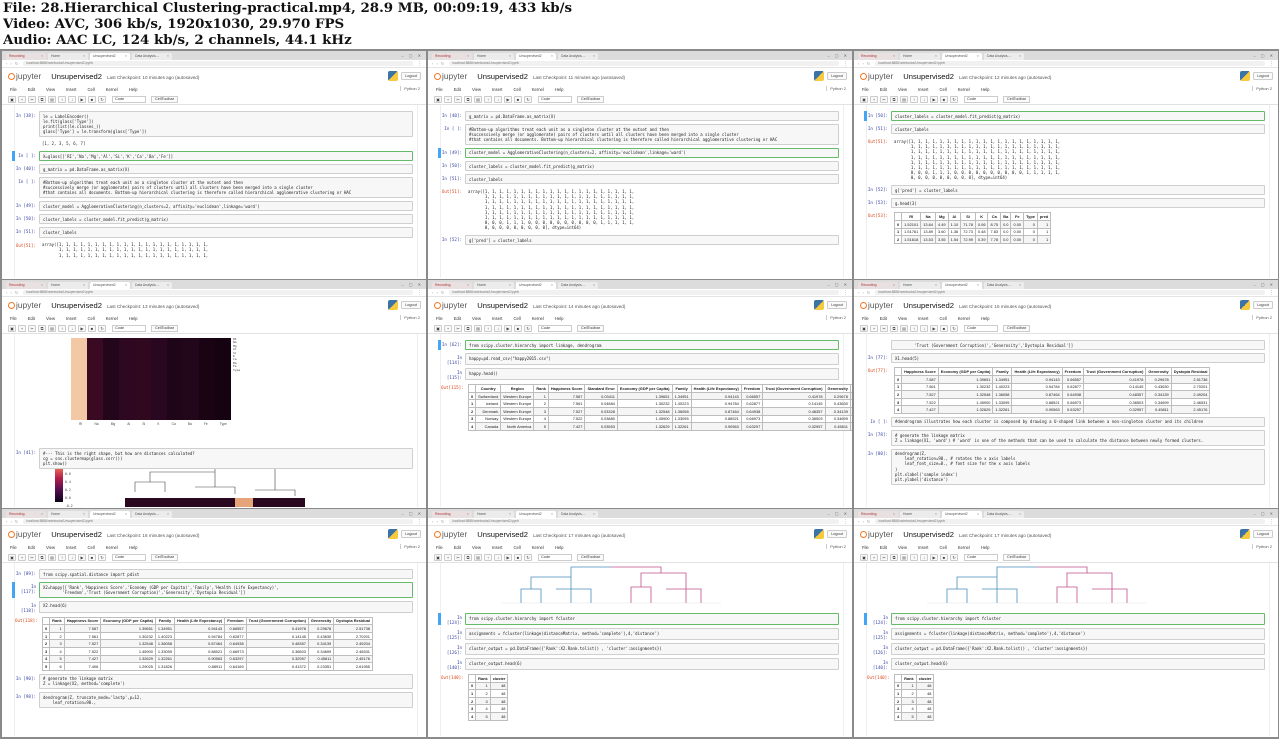  What do you see at coordinates (226, 169) in the screenshot?
I see `code-input: g_matrix = pd.DataFrame.as_matrix(X)` at bounding box center [226, 169].